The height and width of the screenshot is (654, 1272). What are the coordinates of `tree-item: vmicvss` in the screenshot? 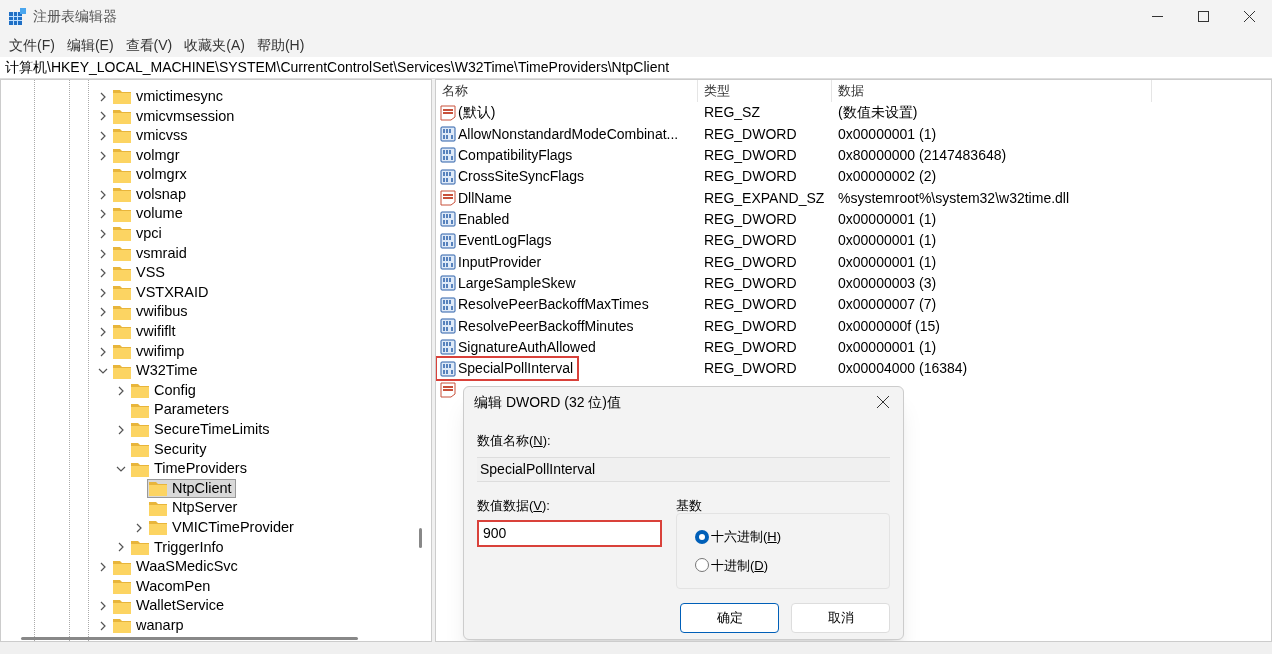 It's located at (151, 136).